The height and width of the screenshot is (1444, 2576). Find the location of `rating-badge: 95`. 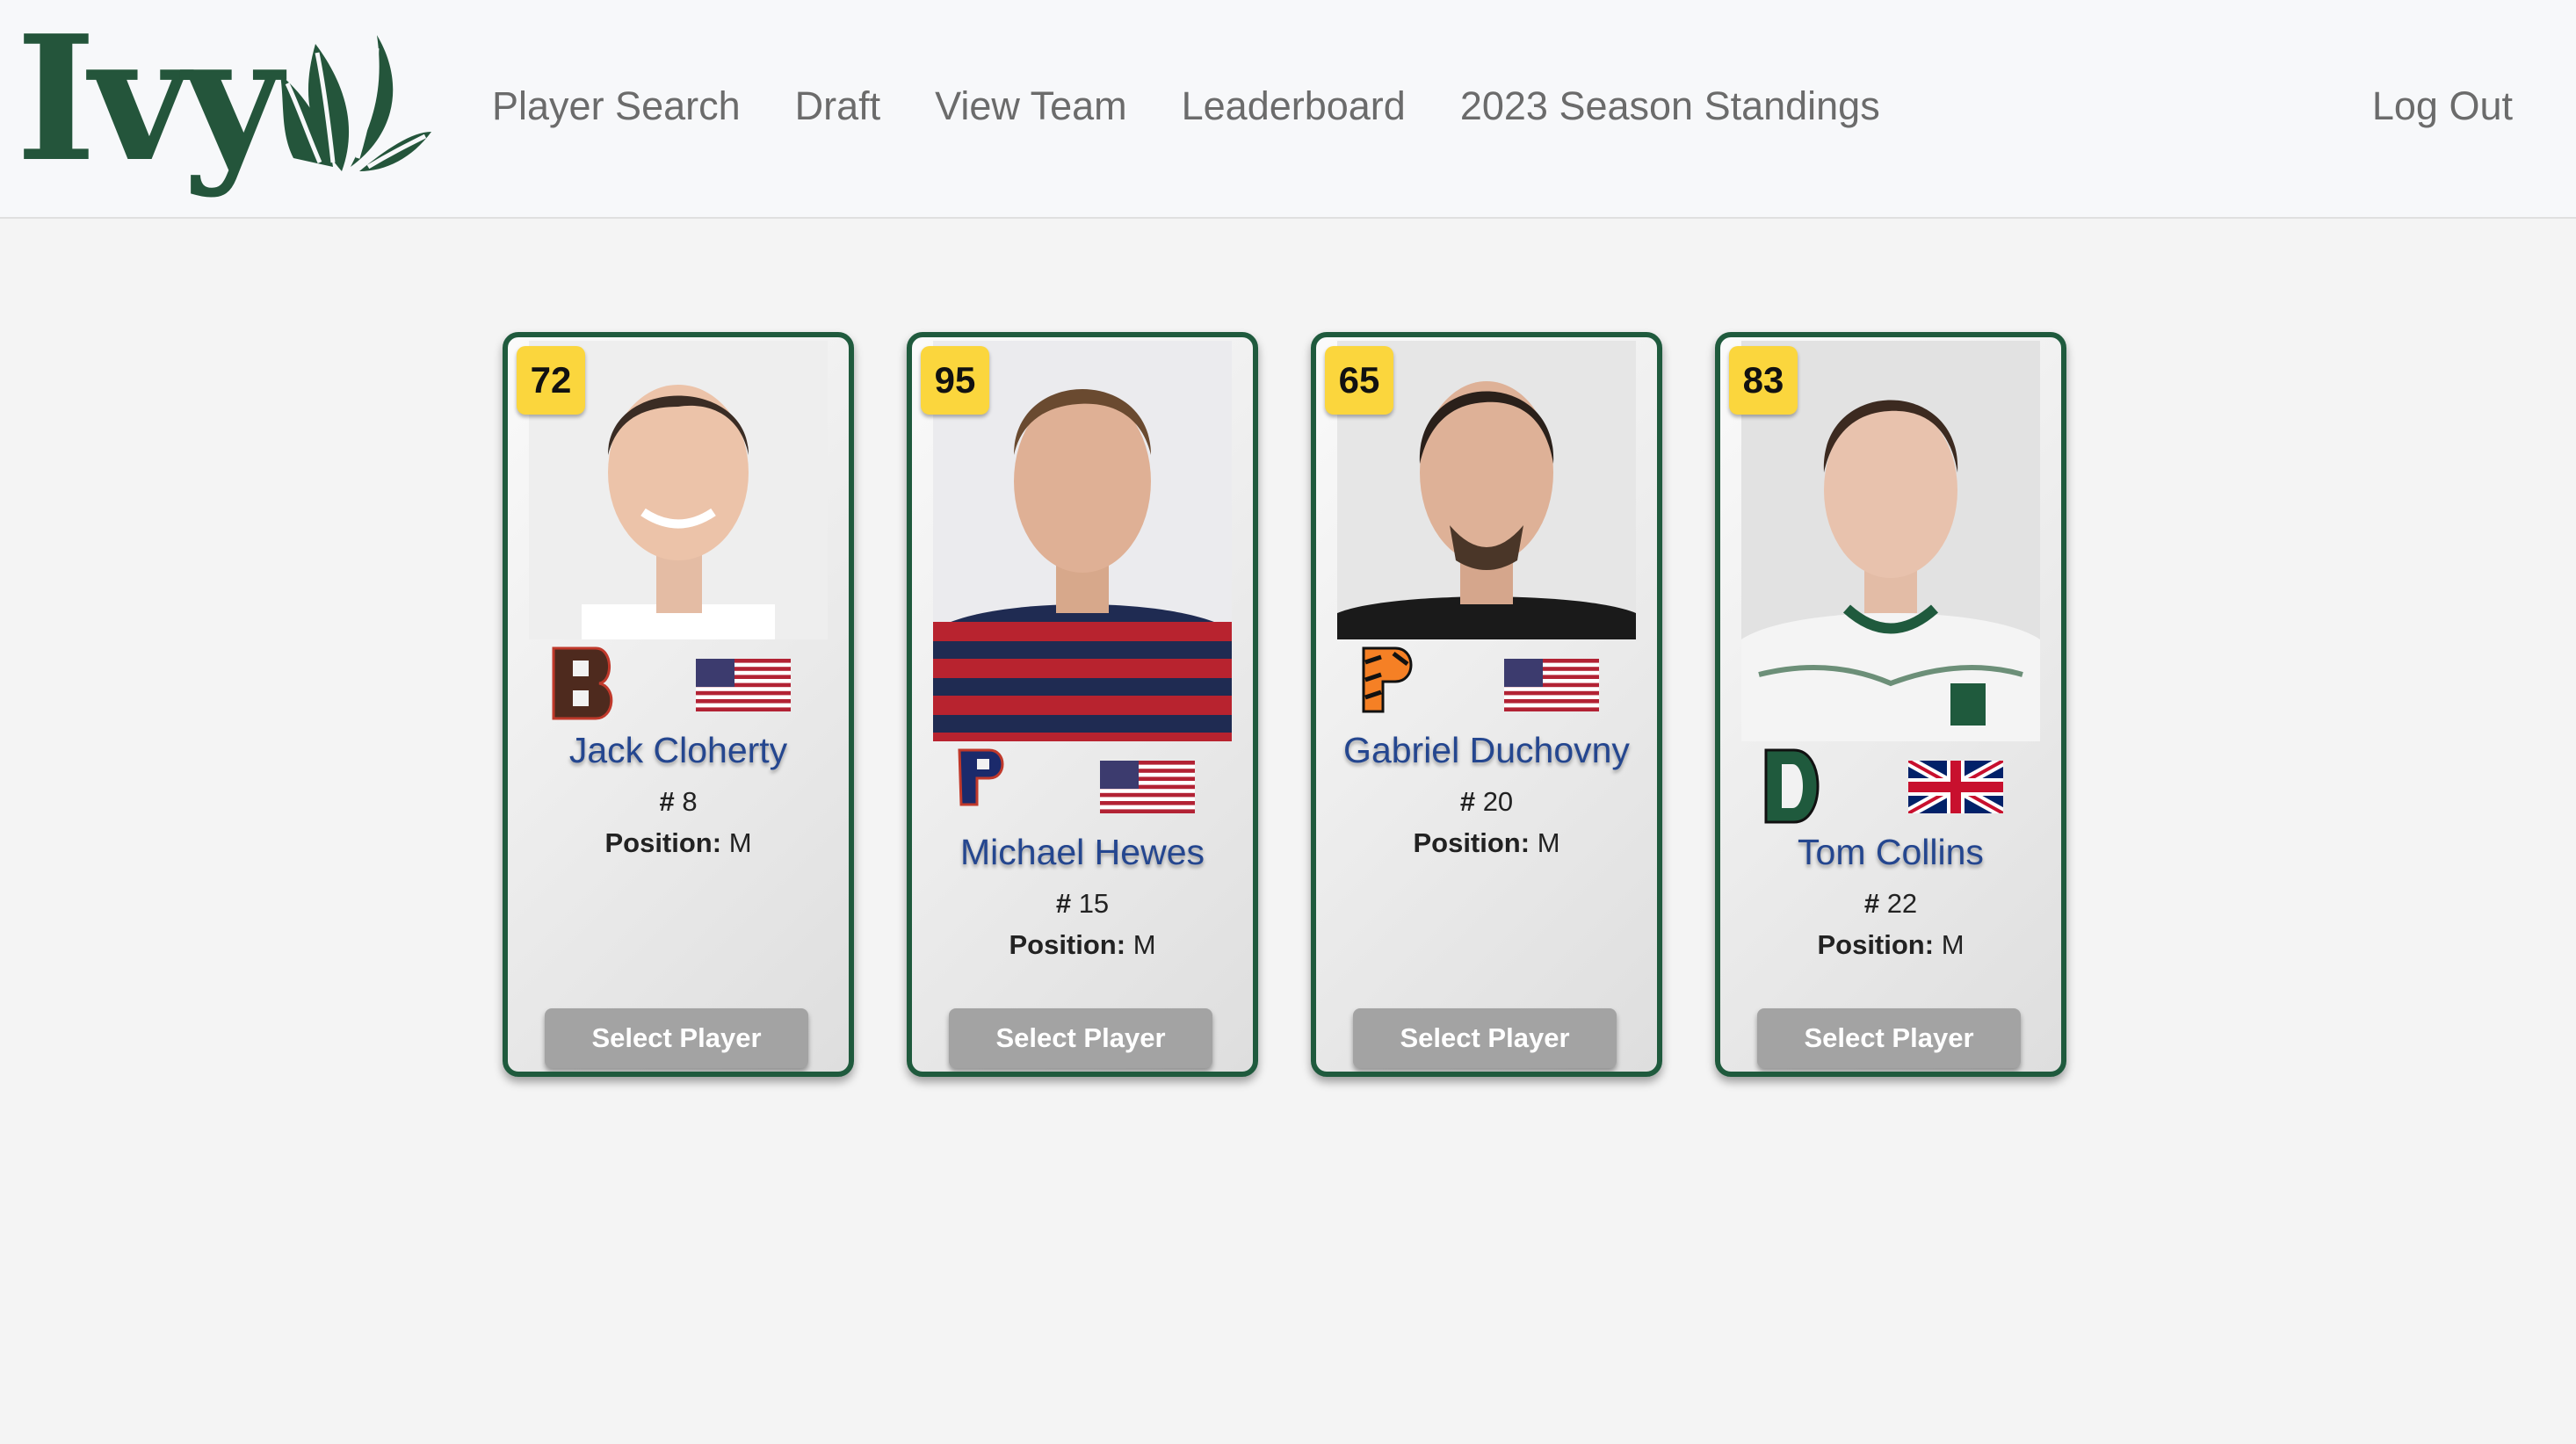

rating-badge: 95 is located at coordinates (955, 381).